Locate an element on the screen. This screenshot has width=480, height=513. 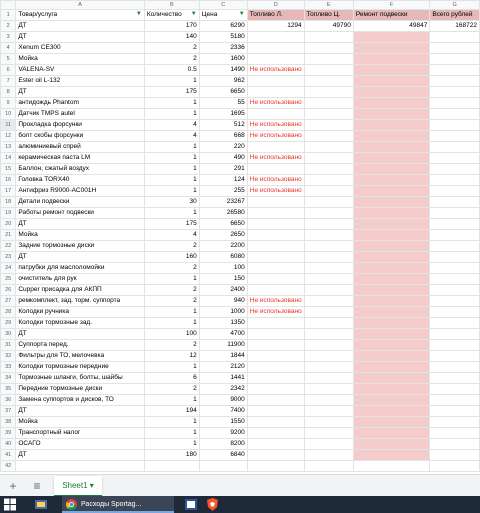
add-sheet-button: + is located at coordinates (13, 486).